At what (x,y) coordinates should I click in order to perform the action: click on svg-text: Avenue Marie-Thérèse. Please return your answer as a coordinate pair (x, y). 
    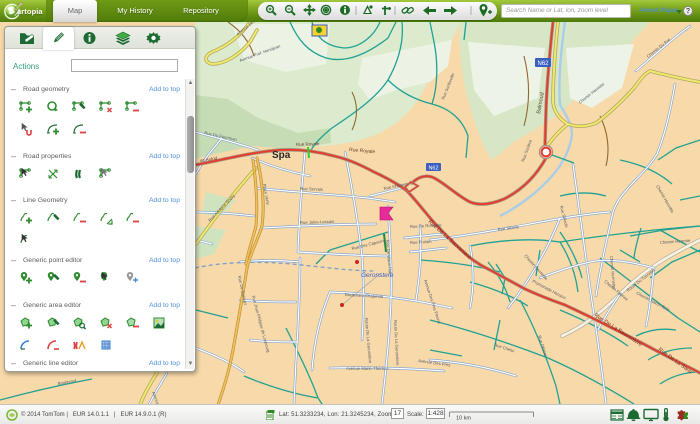
    Looking at the image, I should click on (367, 368).